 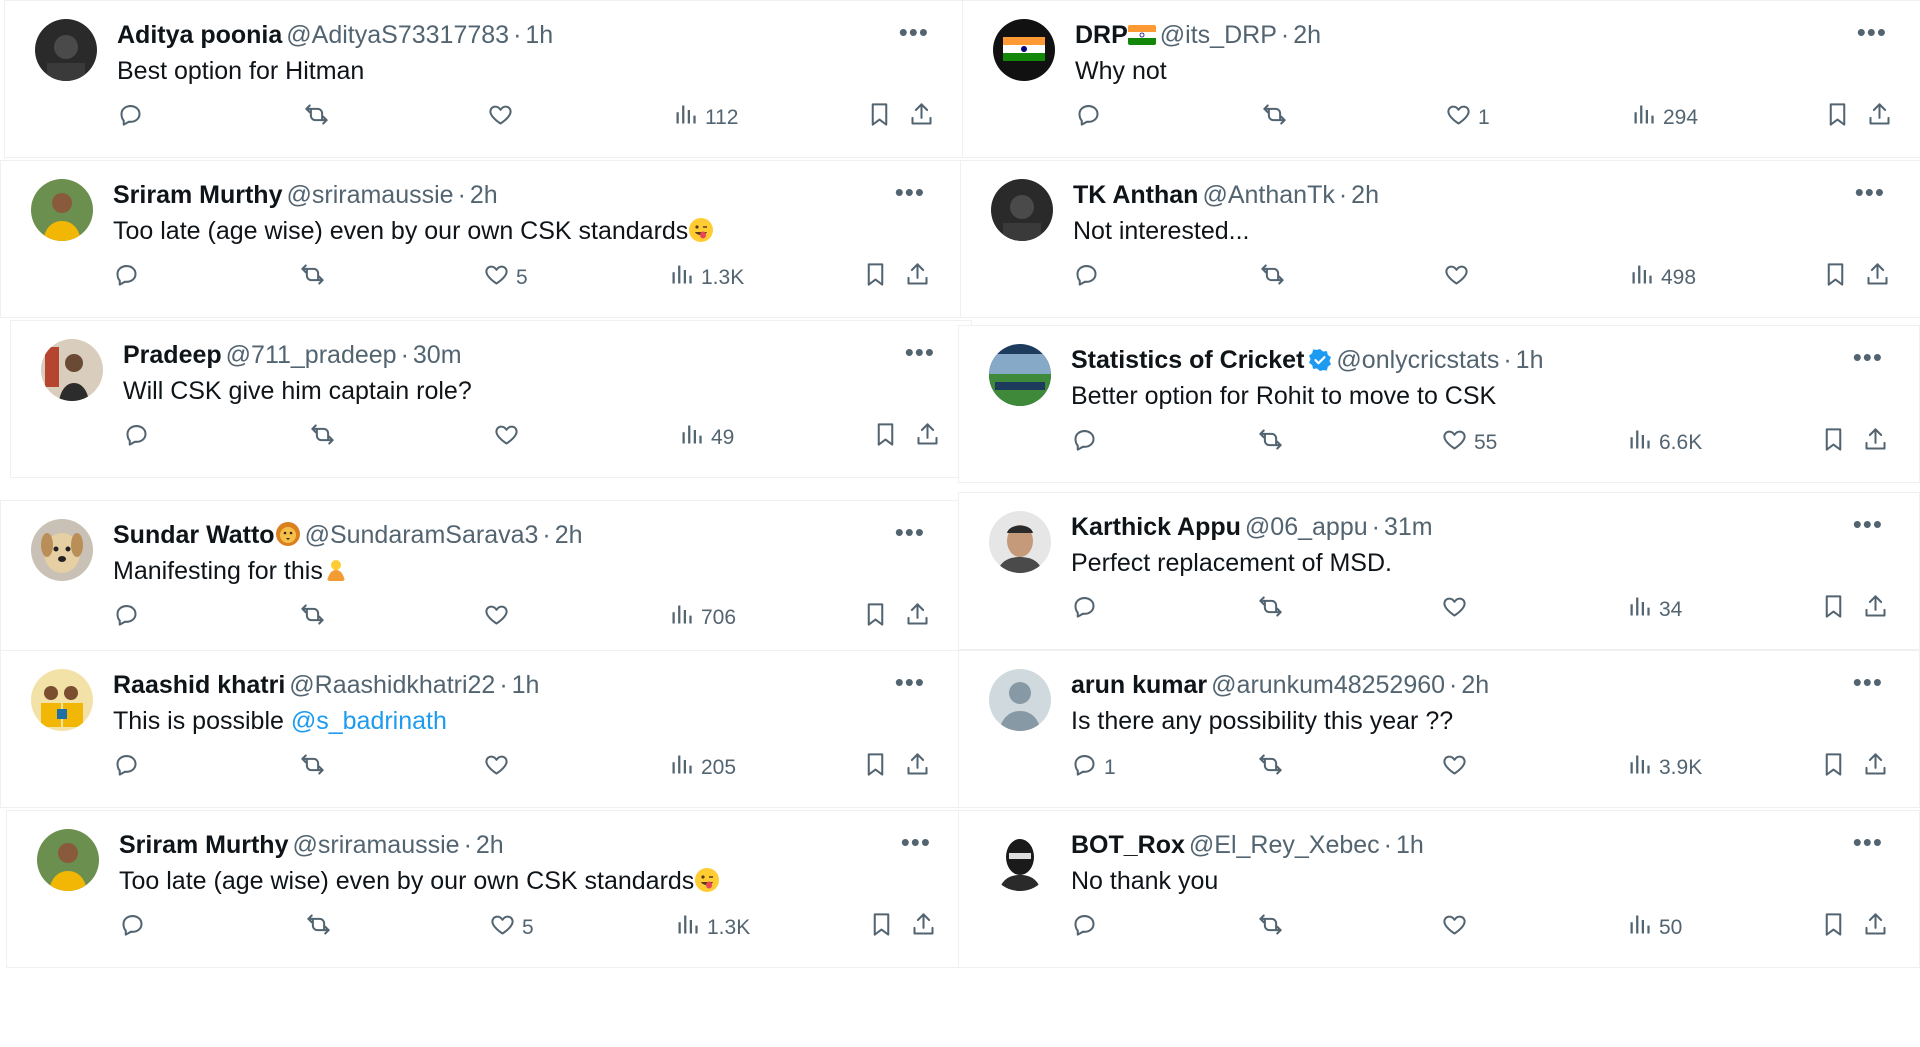 I want to click on views-button: 706, so click(x=702, y=617).